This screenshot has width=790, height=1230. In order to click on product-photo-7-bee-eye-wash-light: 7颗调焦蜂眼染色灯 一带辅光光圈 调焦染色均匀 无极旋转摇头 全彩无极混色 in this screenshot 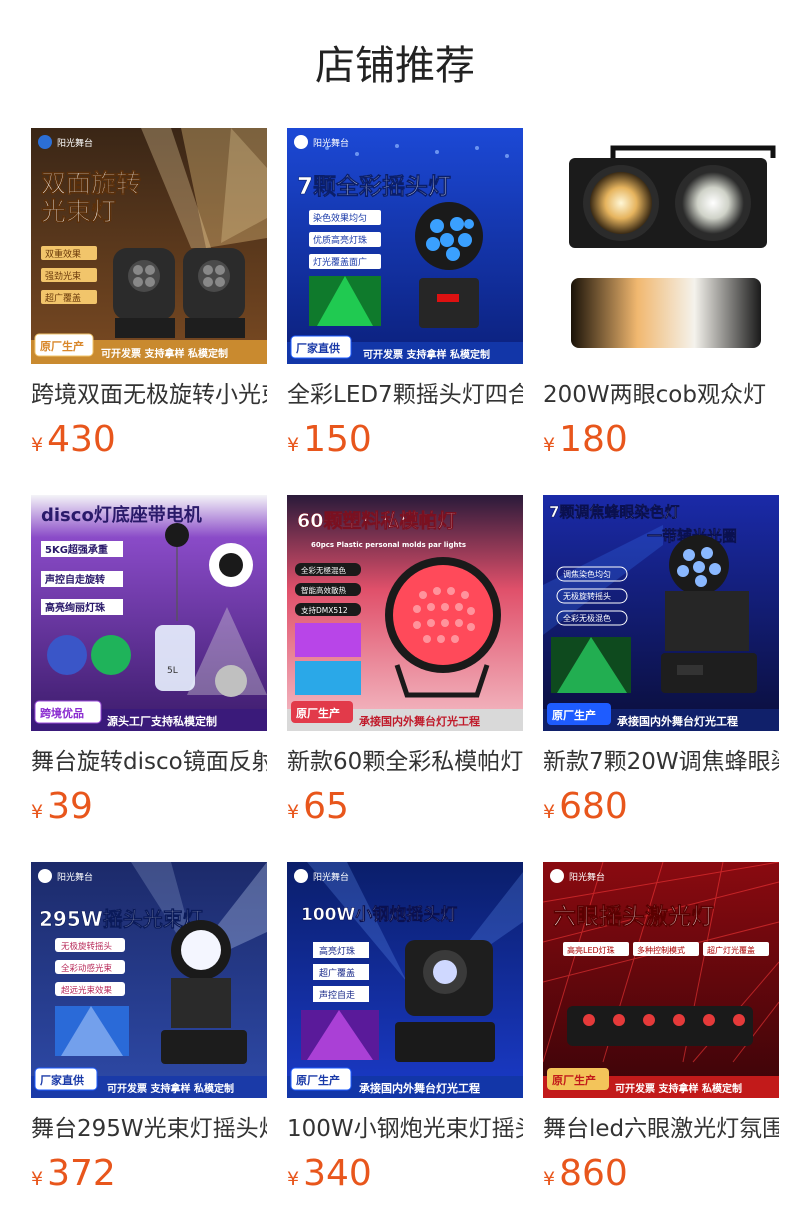, I will do `click(661, 613)`.